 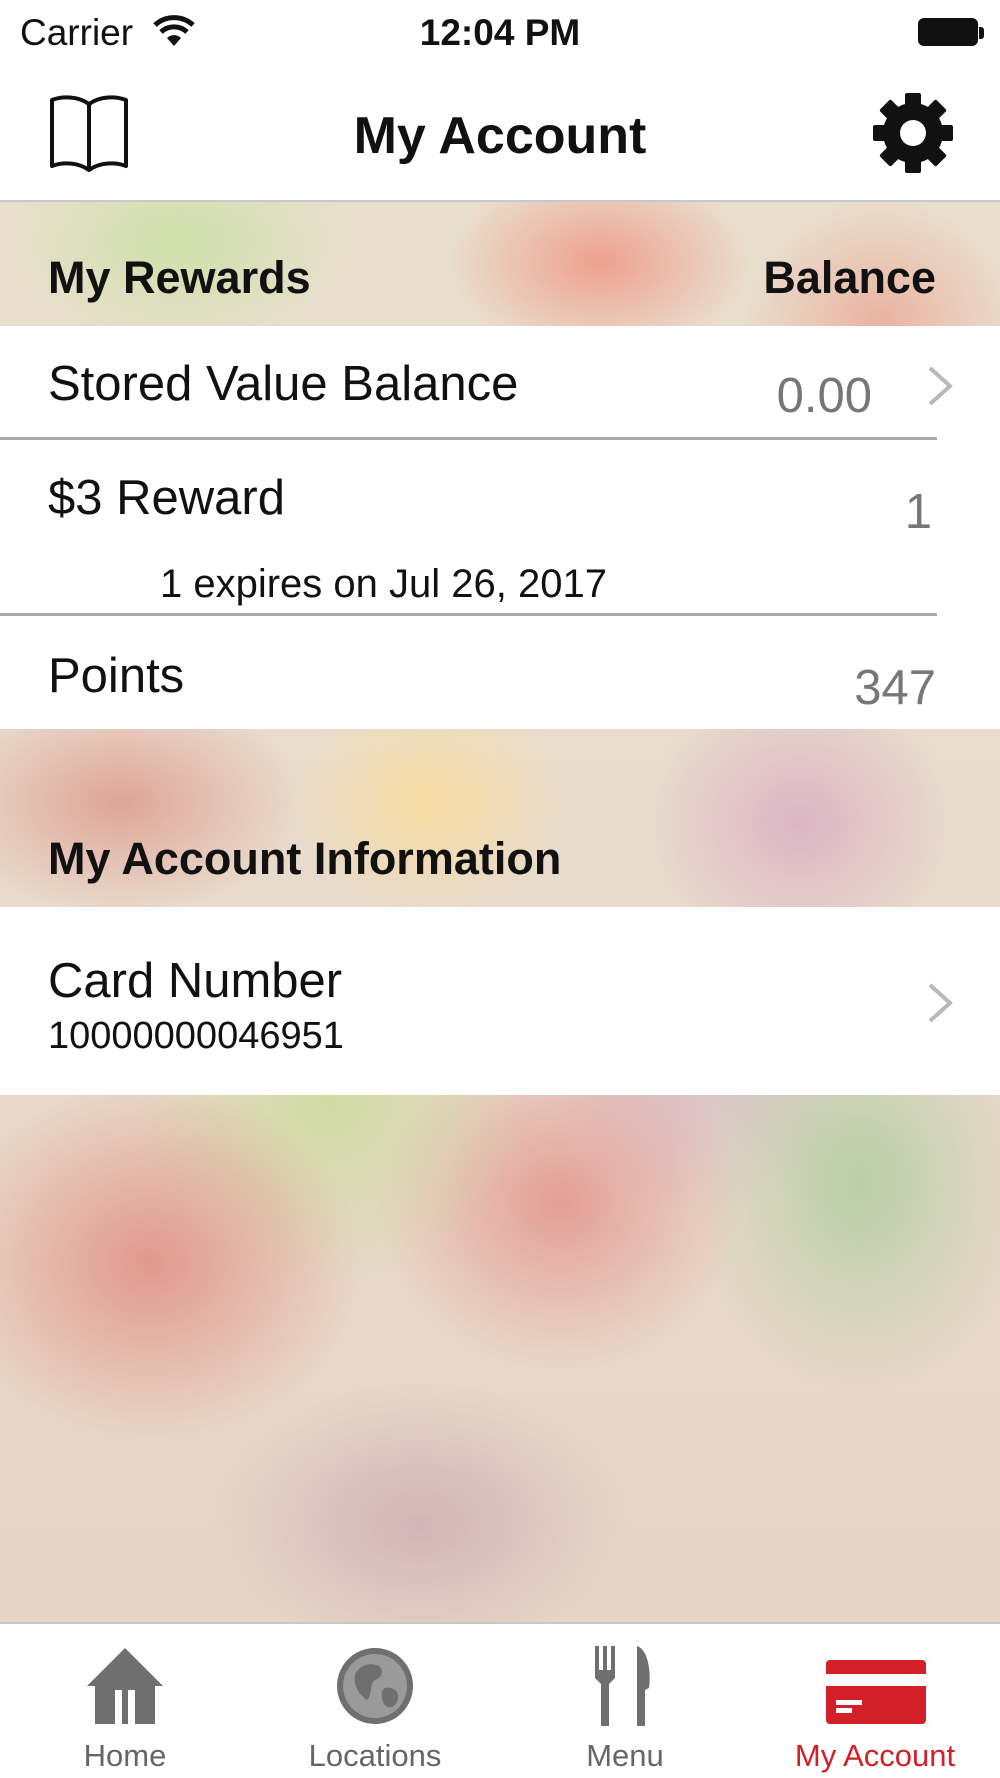 I want to click on card-number-row: Card Number 10000000046951, so click(x=500, y=1001).